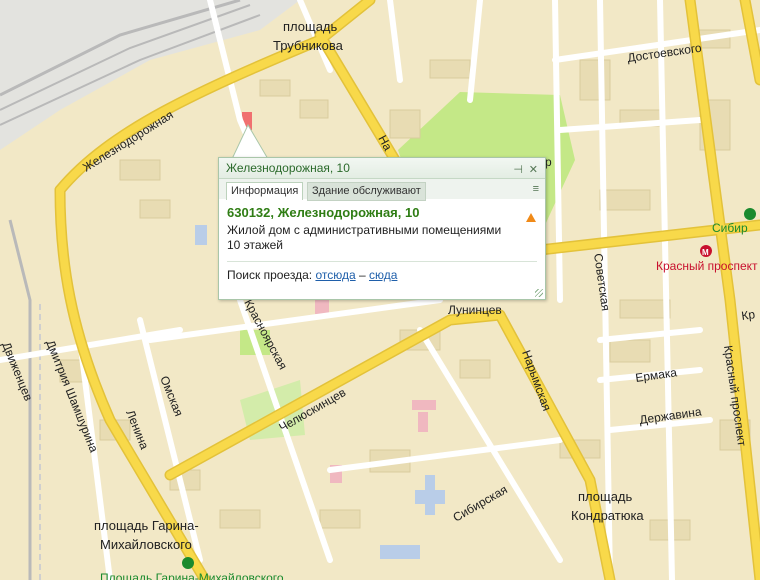  What do you see at coordinates (536, 189) in the screenshot?
I see `tabs-menu-icon: ≡` at bounding box center [536, 189].